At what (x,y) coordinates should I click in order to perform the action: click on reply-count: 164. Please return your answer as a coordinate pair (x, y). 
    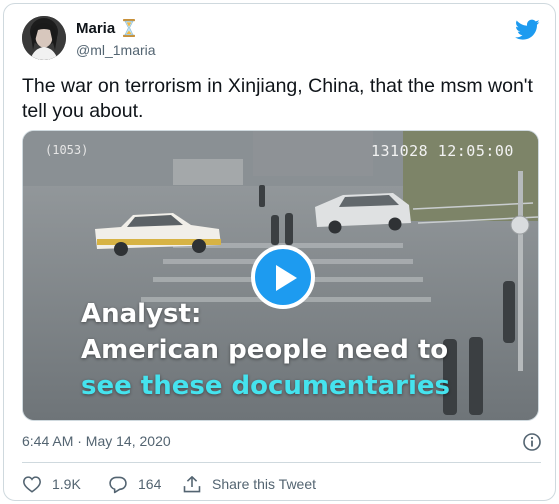
    Looking at the image, I should click on (150, 484).